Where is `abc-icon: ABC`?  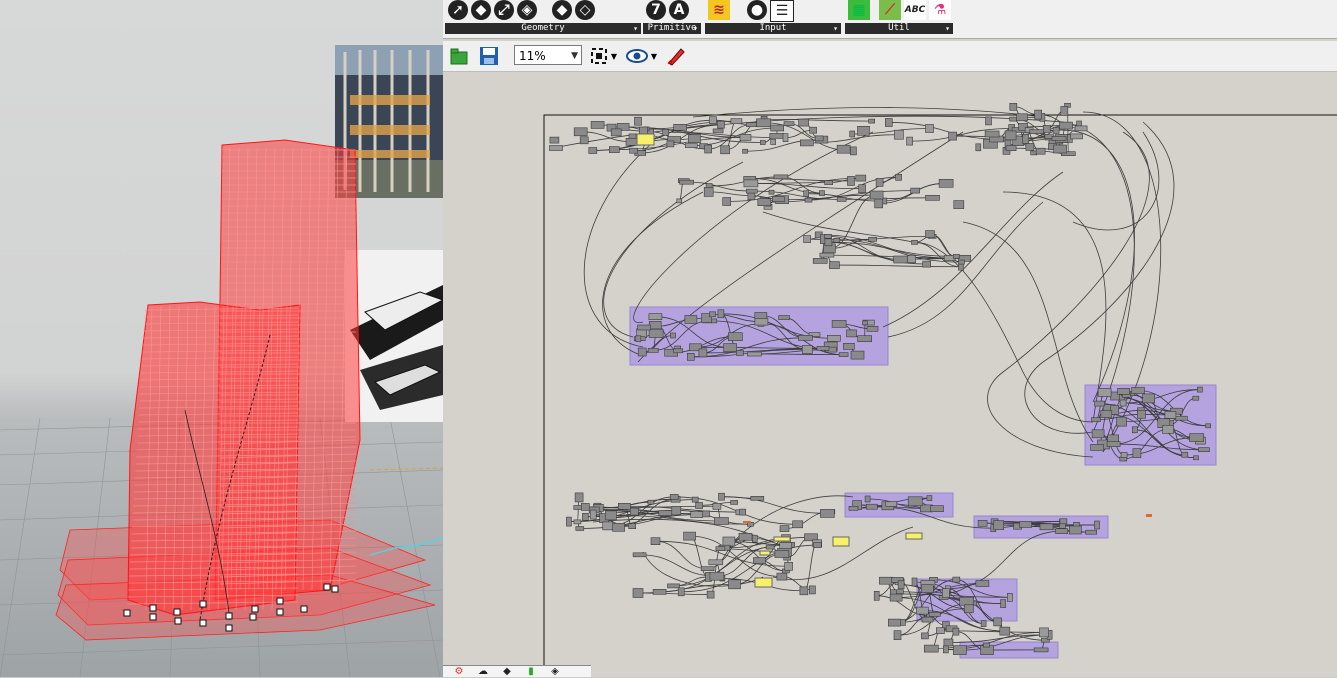
abc-icon: ABC is located at coordinates (915, 10).